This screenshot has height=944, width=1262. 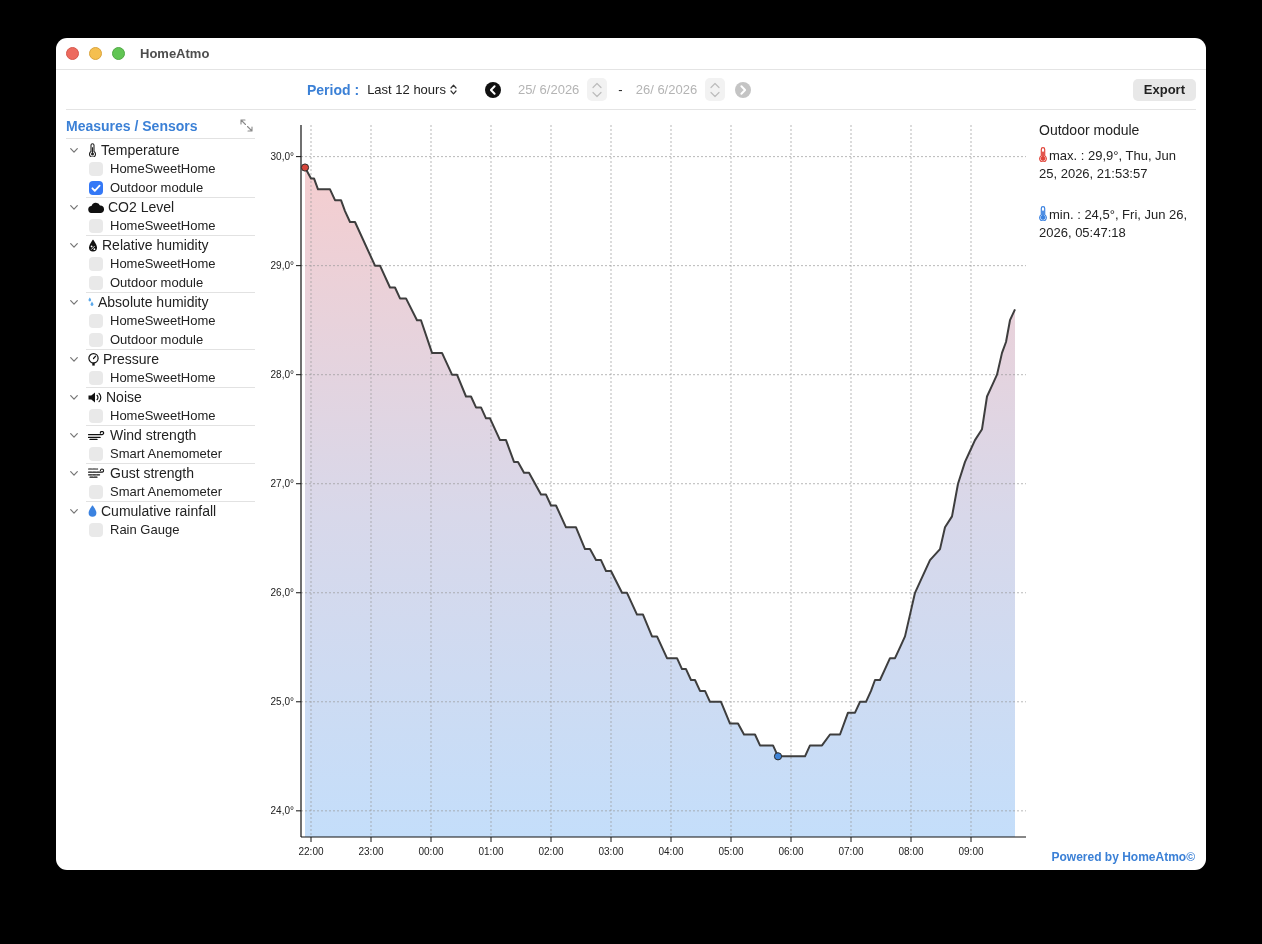 I want to click on chevron-right-circle-icon, so click(x=743, y=89).